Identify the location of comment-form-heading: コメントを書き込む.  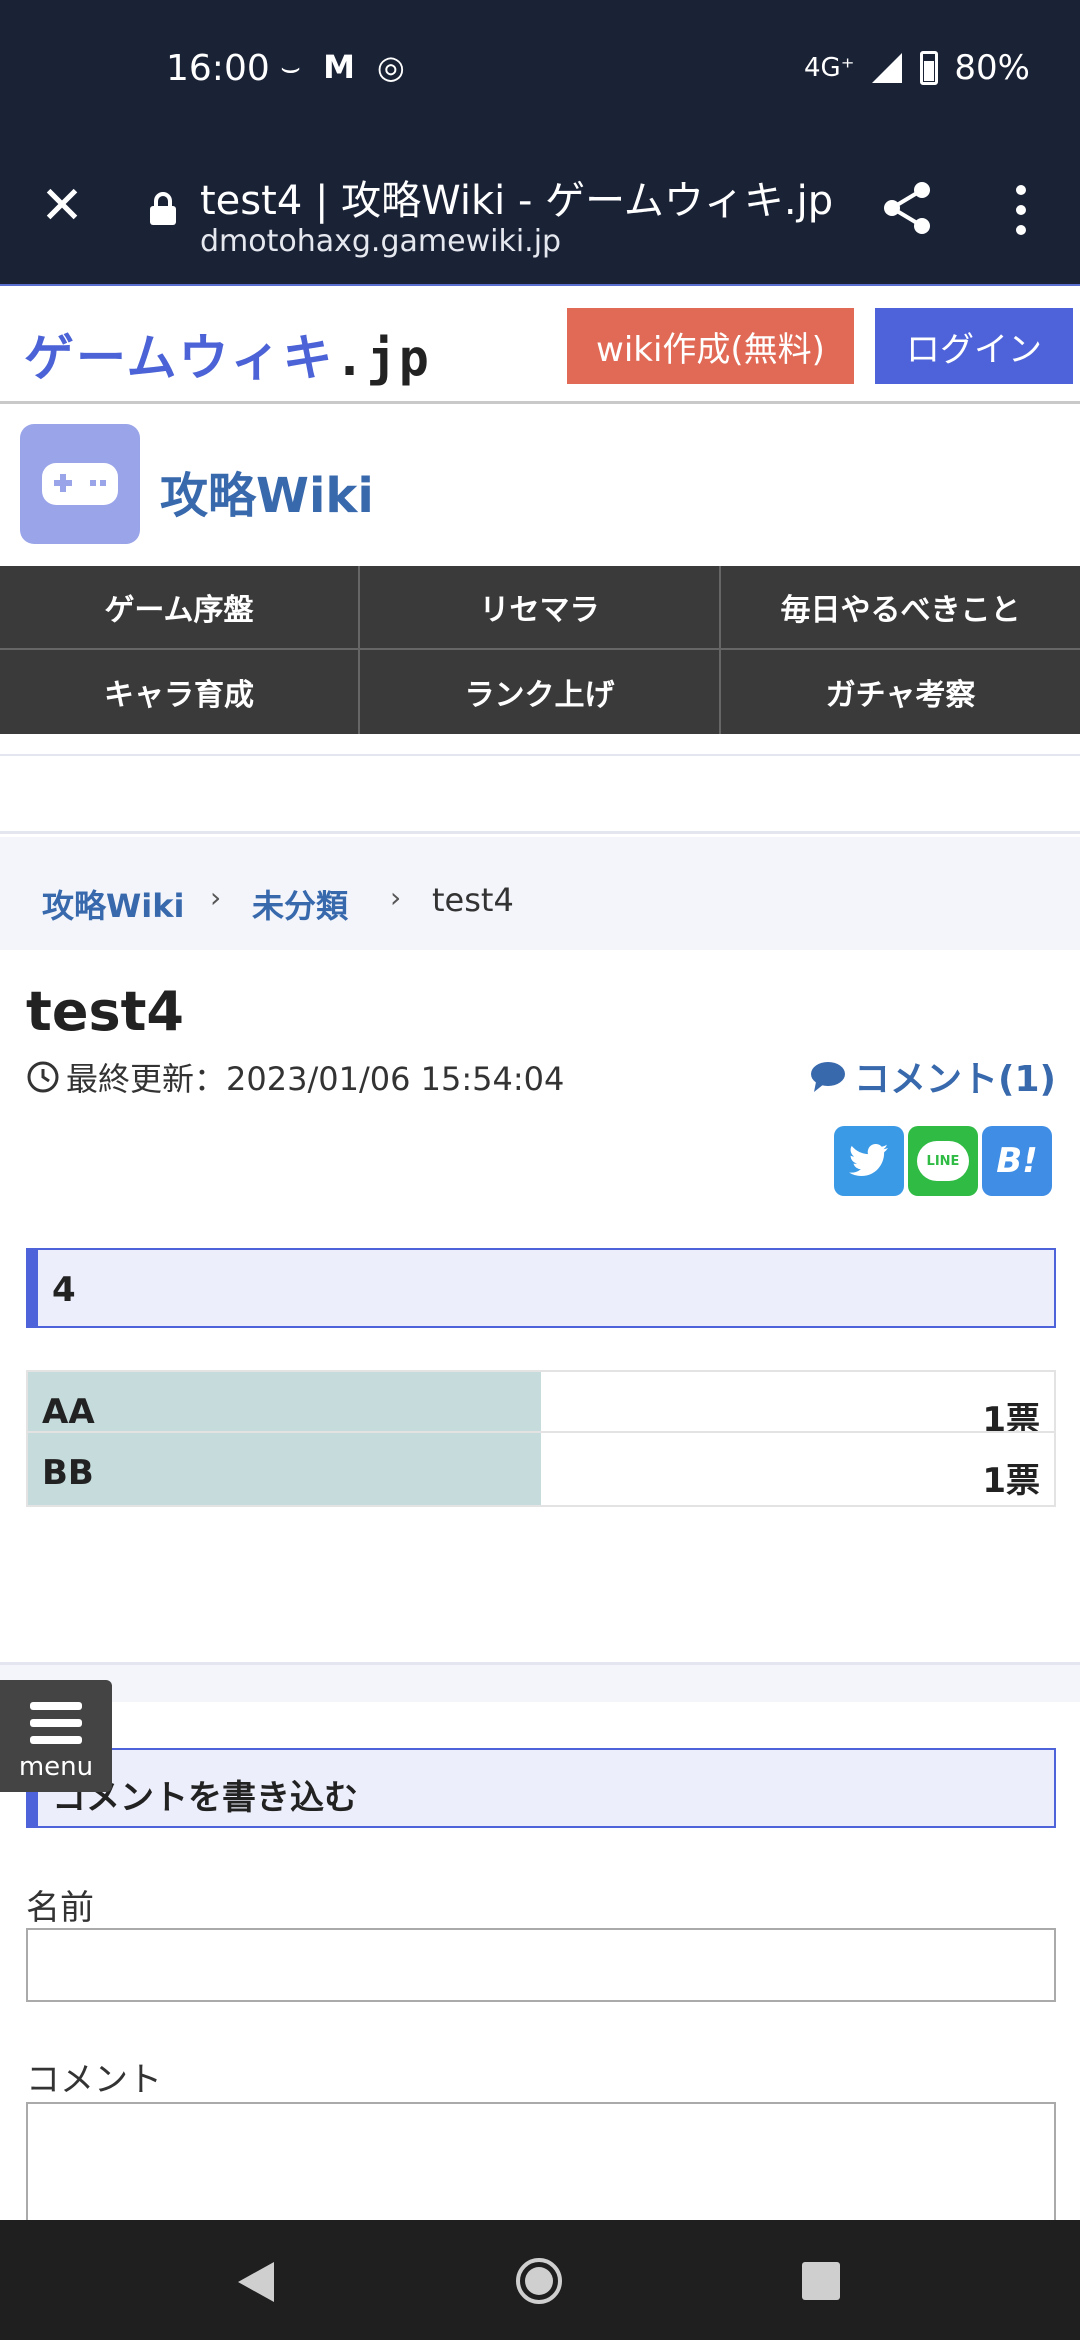
(541, 1788).